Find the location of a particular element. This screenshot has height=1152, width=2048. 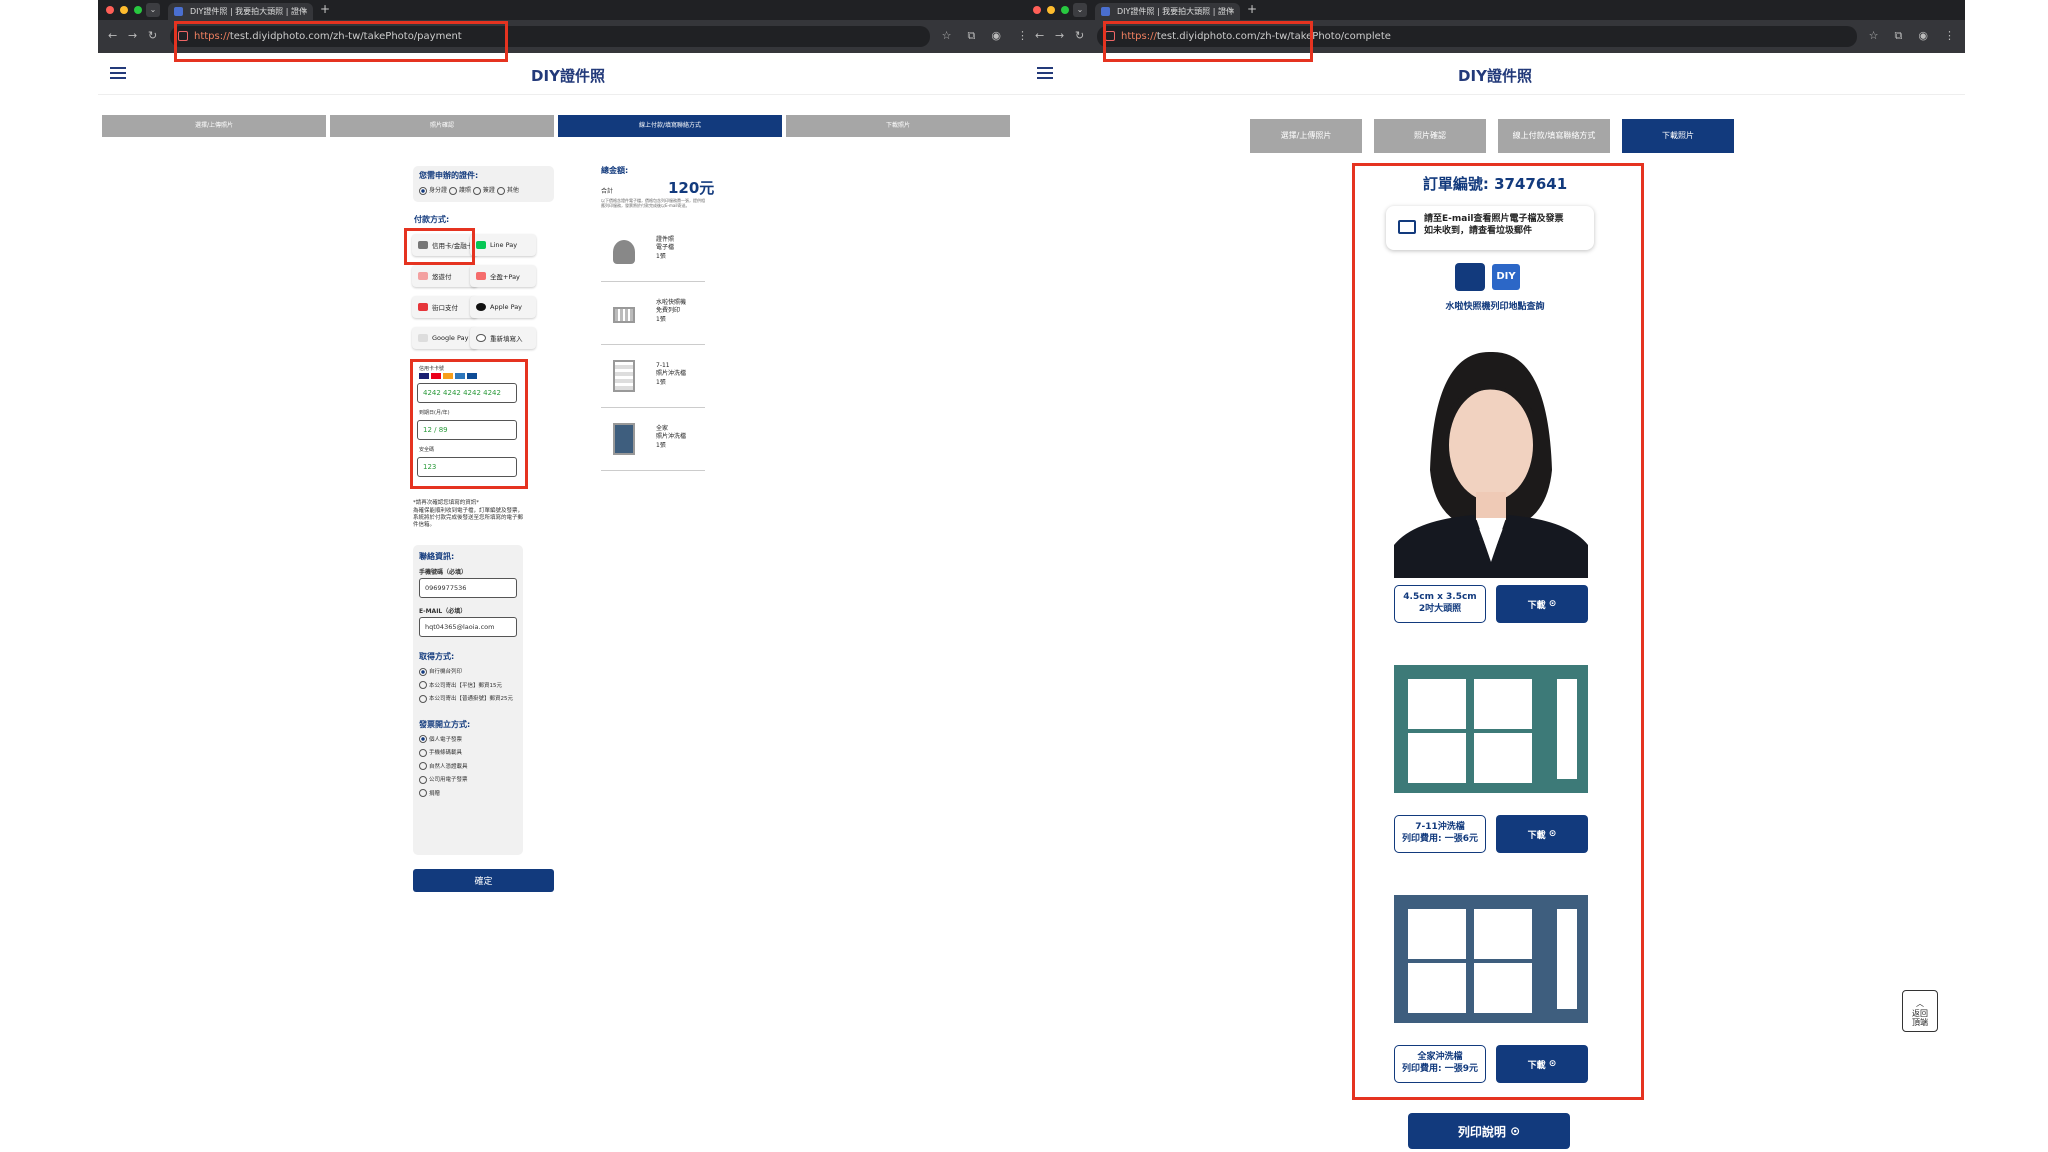

invoice-radio-personal: 個人電子發票 is located at coordinates (468, 739).